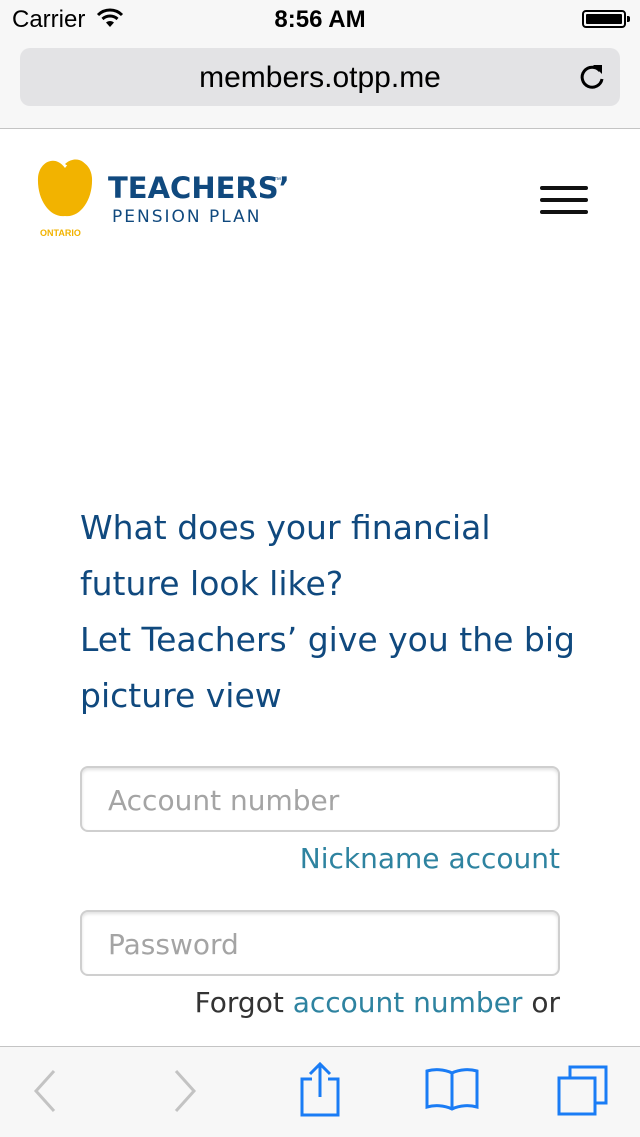 Image resolution: width=640 pixels, height=1137 pixels. I want to click on tabs-icon, so click(583, 1093).